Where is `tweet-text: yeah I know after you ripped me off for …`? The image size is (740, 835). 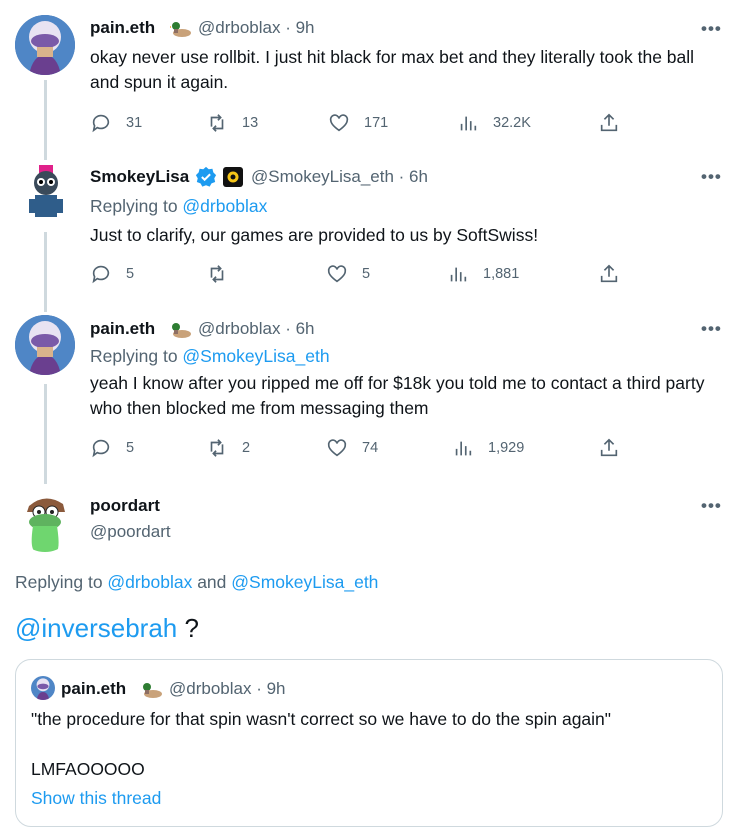 tweet-text: yeah I know after you ripped me off for … is located at coordinates (397, 395).